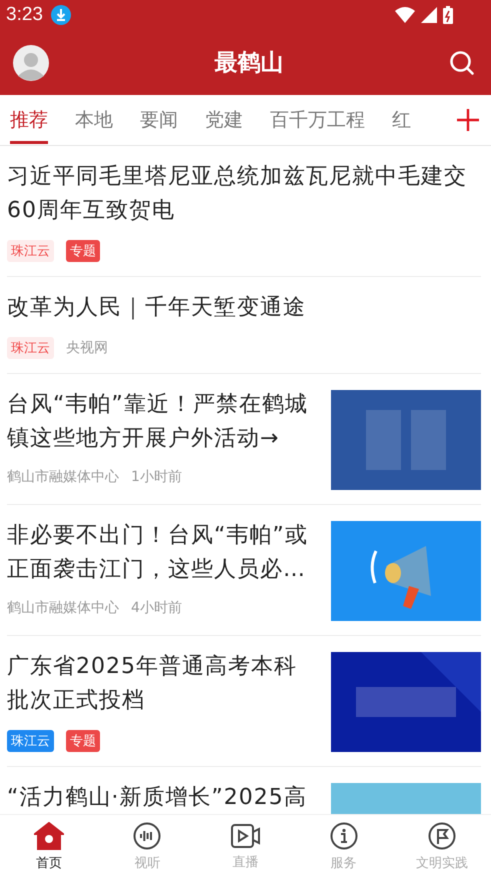  Describe the element at coordinates (162, 422) in the screenshot. I see `article-title: 台风“韦帕”靠近！严禁在鹤城镇这些地方开展户外活动→` at that location.